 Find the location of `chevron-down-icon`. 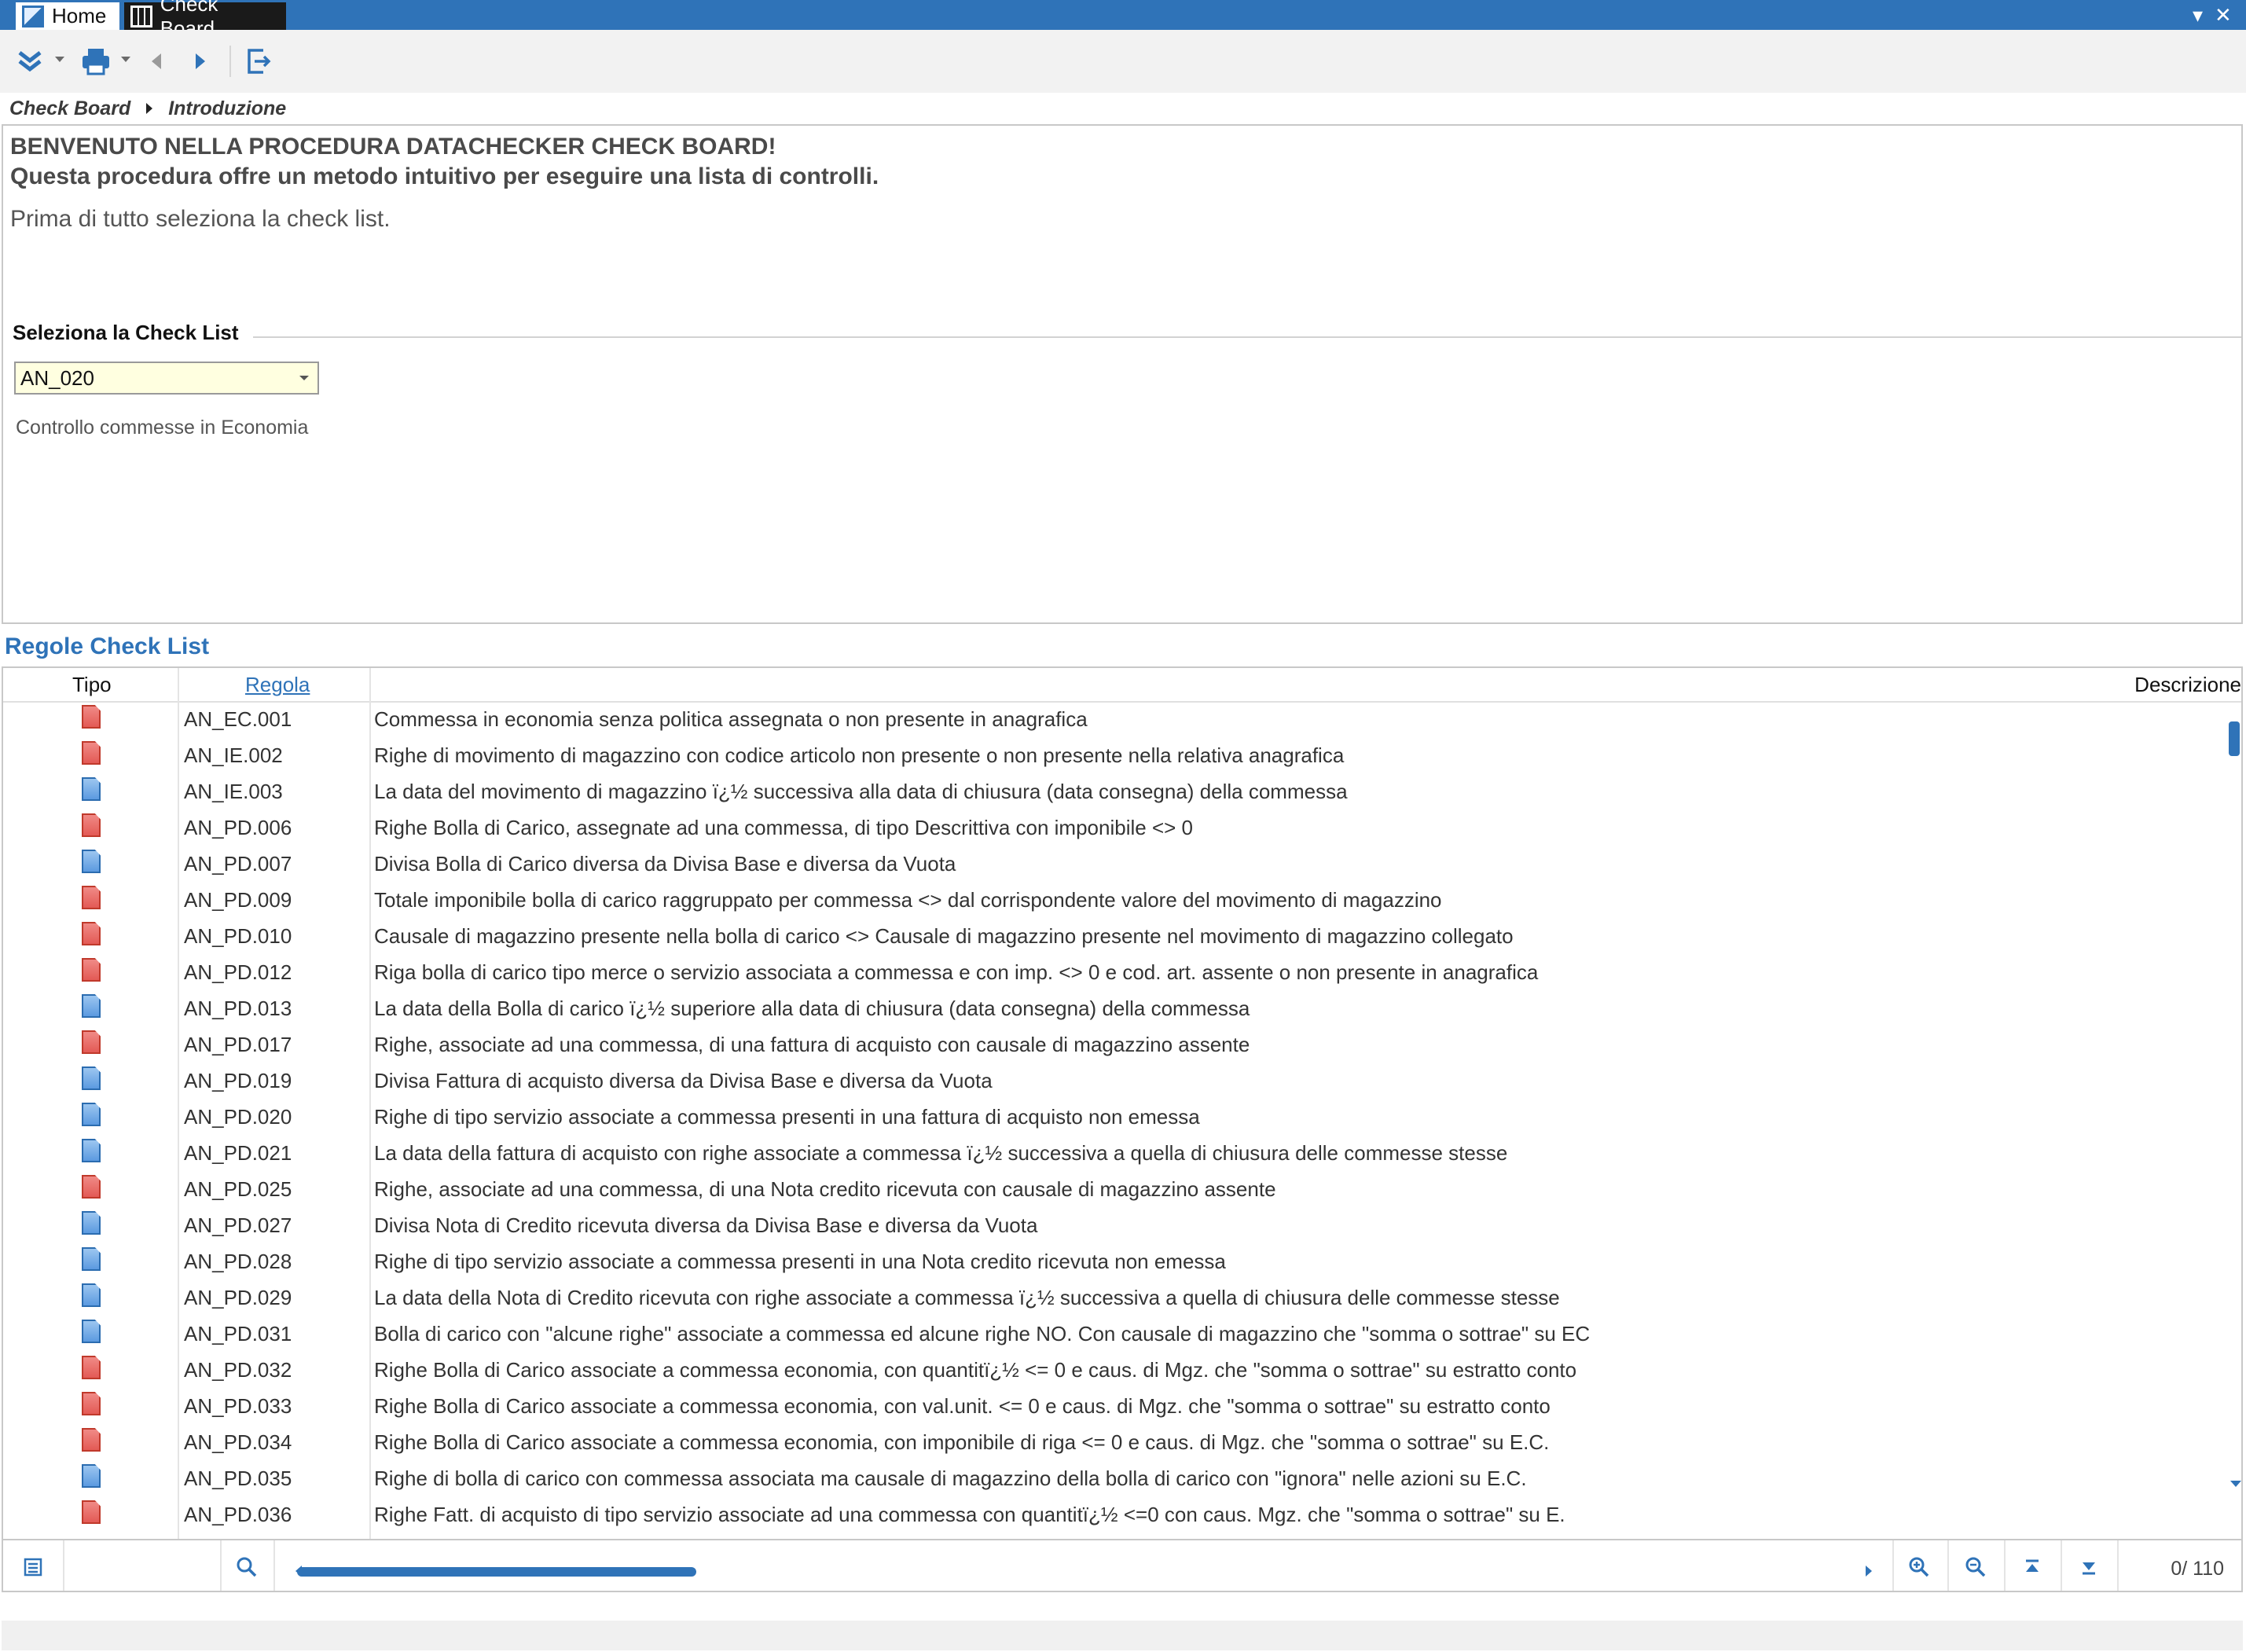

chevron-down-icon is located at coordinates (304, 378).